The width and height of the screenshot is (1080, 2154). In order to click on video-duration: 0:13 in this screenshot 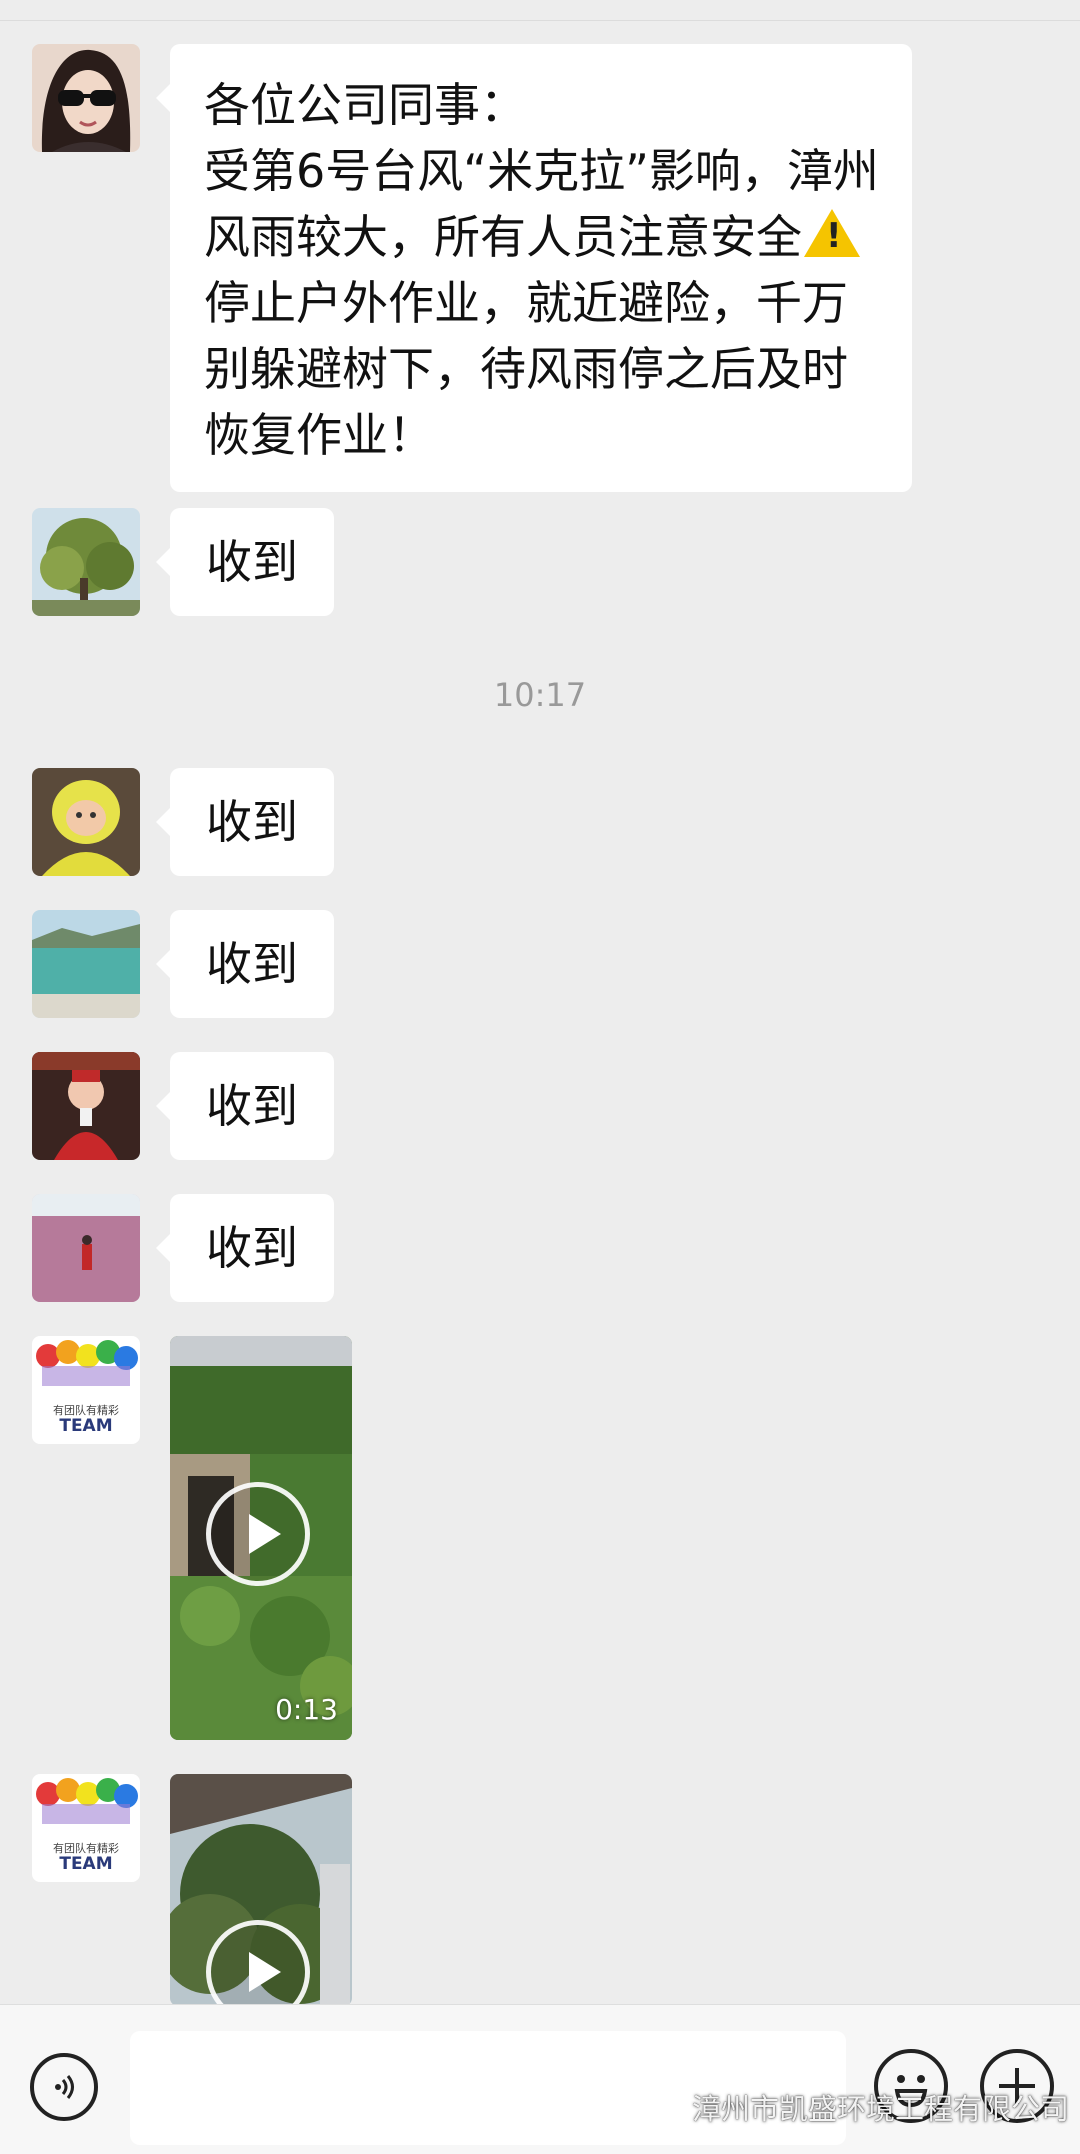, I will do `click(306, 1709)`.